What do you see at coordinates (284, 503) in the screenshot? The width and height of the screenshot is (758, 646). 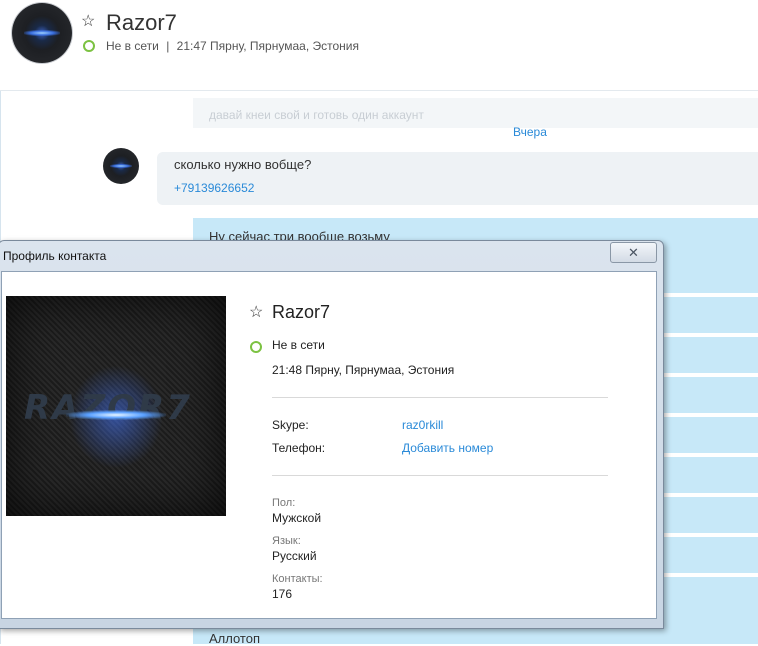 I see `gender-label: Пол:` at bounding box center [284, 503].